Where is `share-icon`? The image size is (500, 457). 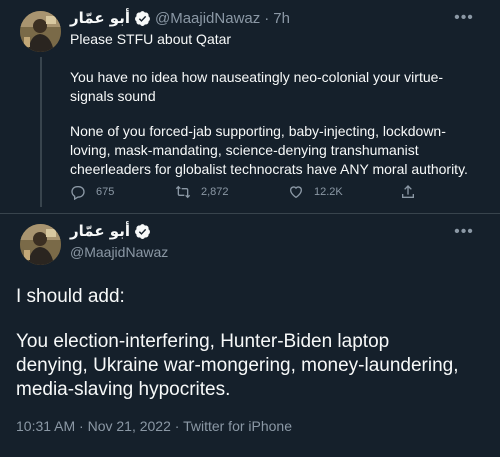
share-icon is located at coordinates (408, 191).